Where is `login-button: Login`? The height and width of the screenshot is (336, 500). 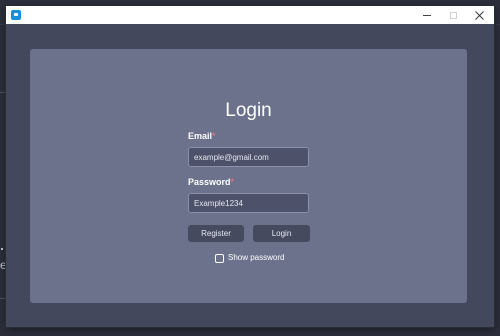
login-button: Login is located at coordinates (281, 233).